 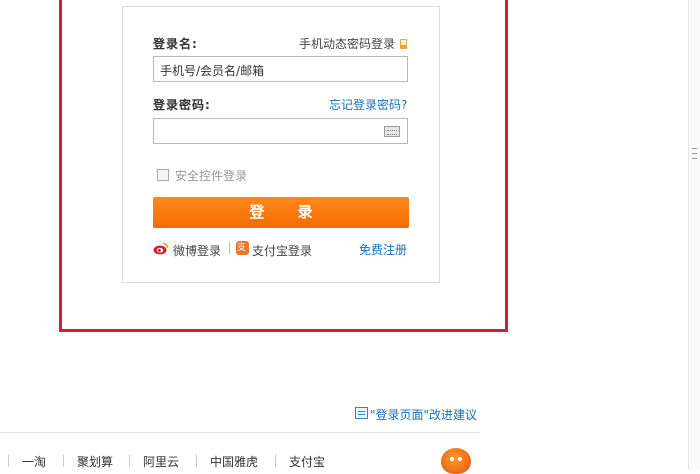 What do you see at coordinates (368, 104) in the screenshot?
I see `forgot-password-link: 忘记登录密码?` at bounding box center [368, 104].